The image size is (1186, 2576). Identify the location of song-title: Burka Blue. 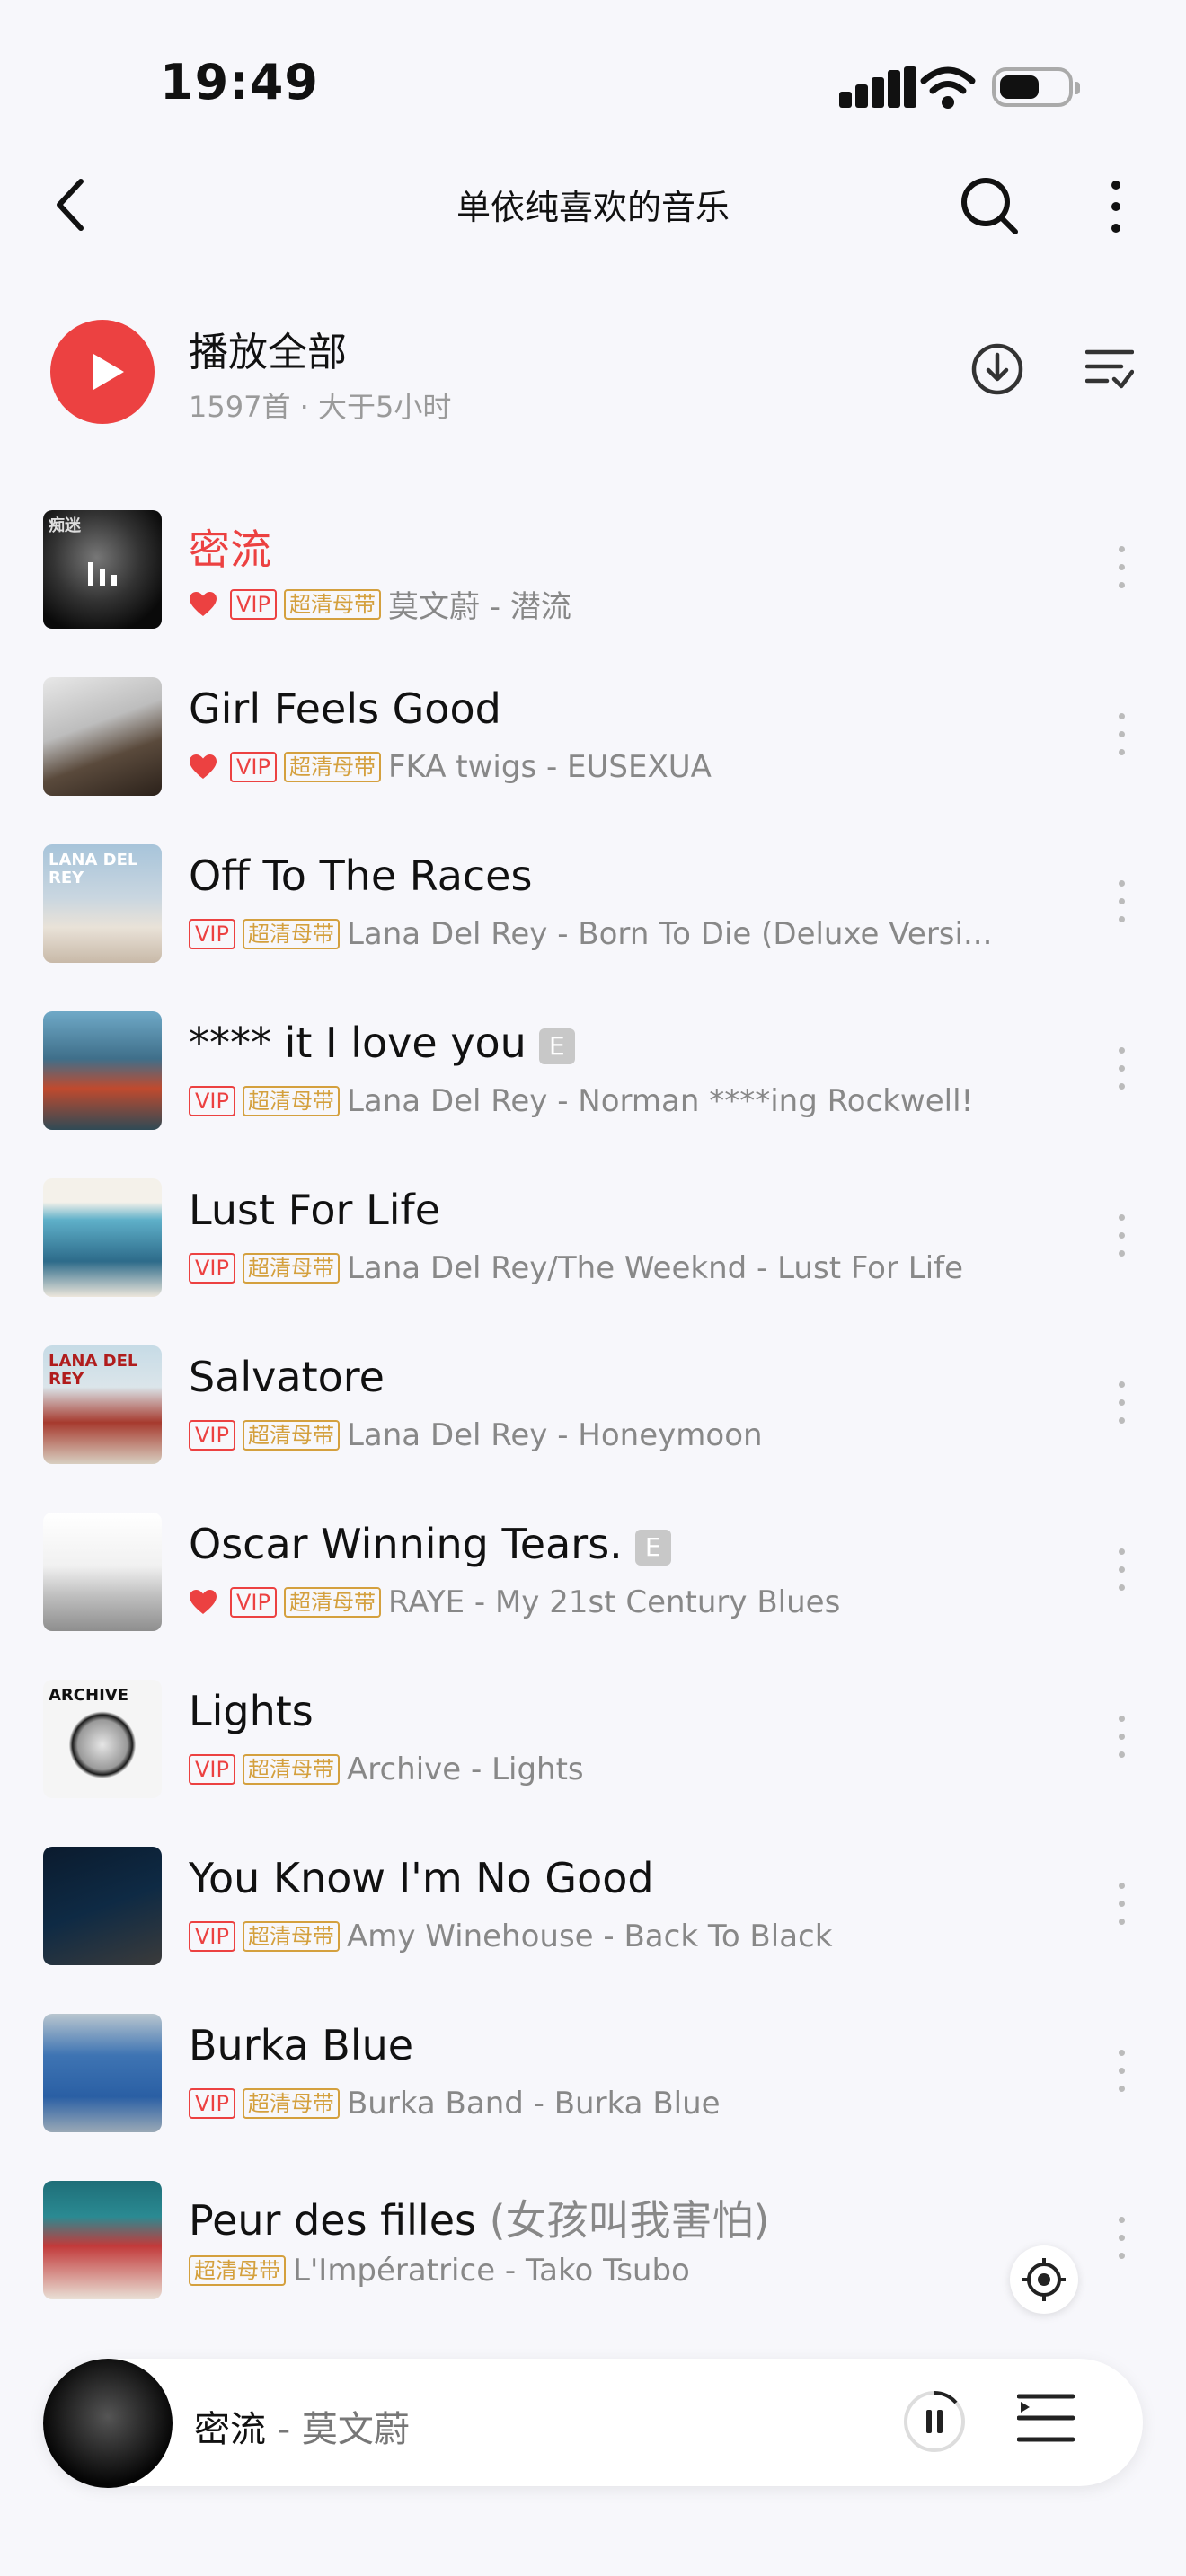
(301, 2045).